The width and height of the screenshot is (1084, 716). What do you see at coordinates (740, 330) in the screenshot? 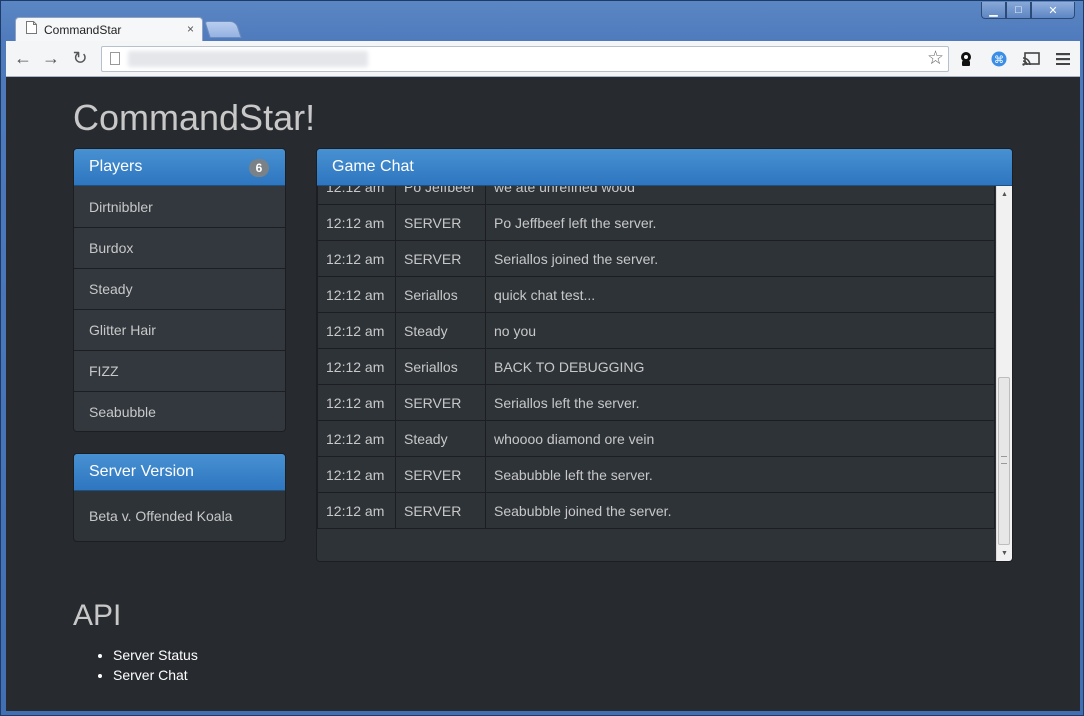
I see `chat-message: no you` at bounding box center [740, 330].